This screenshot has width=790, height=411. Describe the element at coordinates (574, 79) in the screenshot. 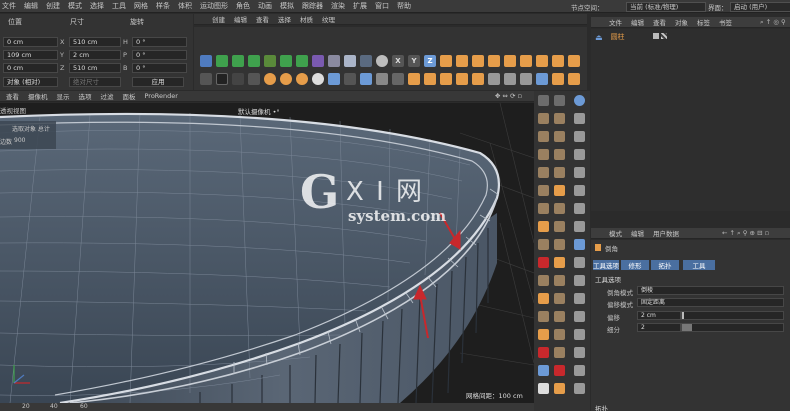

I see `polygons-icon` at that location.